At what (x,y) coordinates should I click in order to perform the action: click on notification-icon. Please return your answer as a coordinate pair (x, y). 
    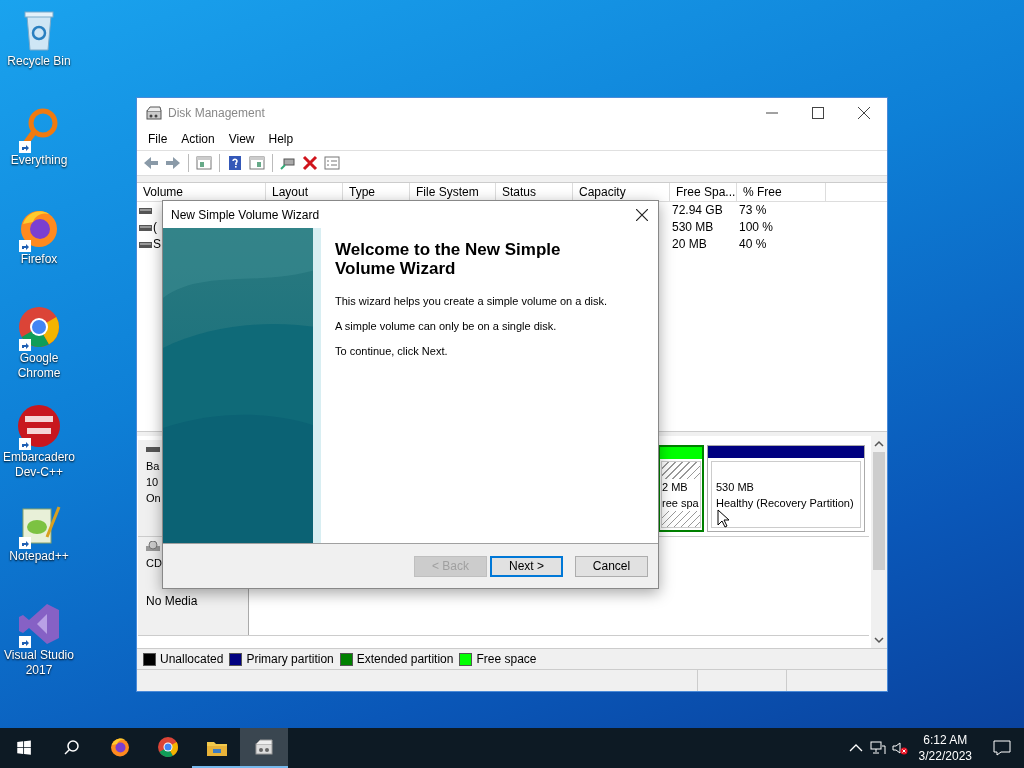
    Looking at the image, I should click on (1002, 748).